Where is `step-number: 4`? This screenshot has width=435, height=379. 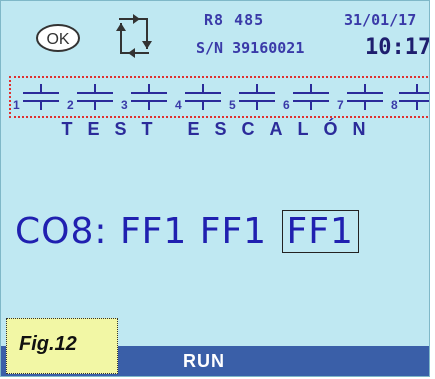
step-number: 4 is located at coordinates (178, 105).